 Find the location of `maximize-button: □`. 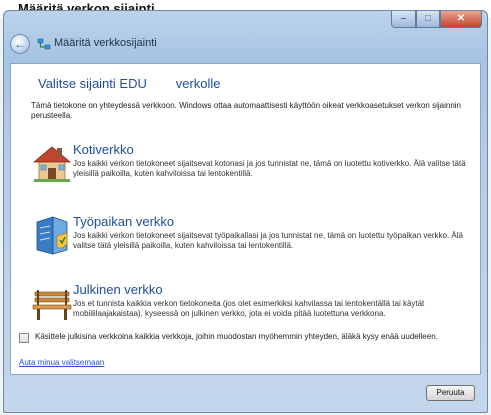

maximize-button: □ is located at coordinates (428, 19).